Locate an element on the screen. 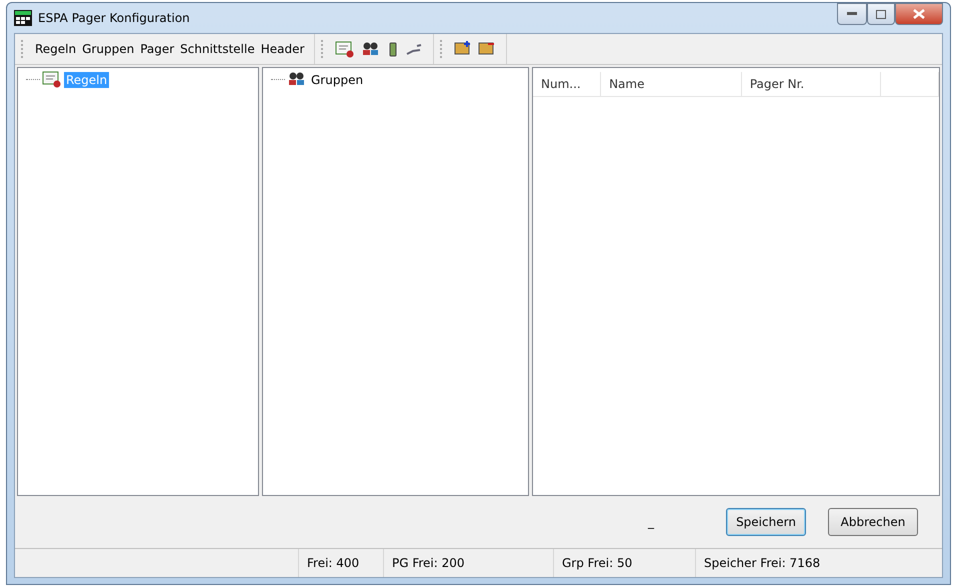 The image size is (953, 587). close-button is located at coordinates (919, 14).